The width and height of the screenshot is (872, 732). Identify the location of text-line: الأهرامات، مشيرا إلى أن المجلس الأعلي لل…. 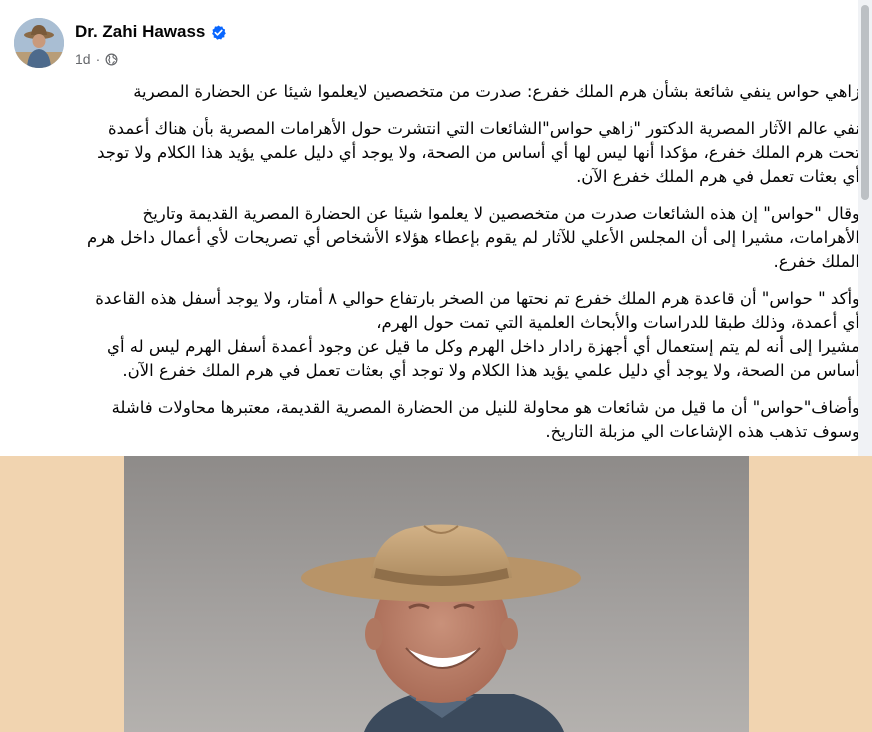
(473, 237).